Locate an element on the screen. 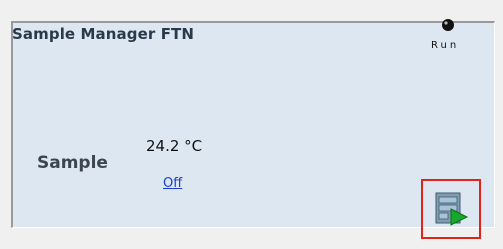 The height and width of the screenshot is (249, 503). module-action-button is located at coordinates (451, 209).